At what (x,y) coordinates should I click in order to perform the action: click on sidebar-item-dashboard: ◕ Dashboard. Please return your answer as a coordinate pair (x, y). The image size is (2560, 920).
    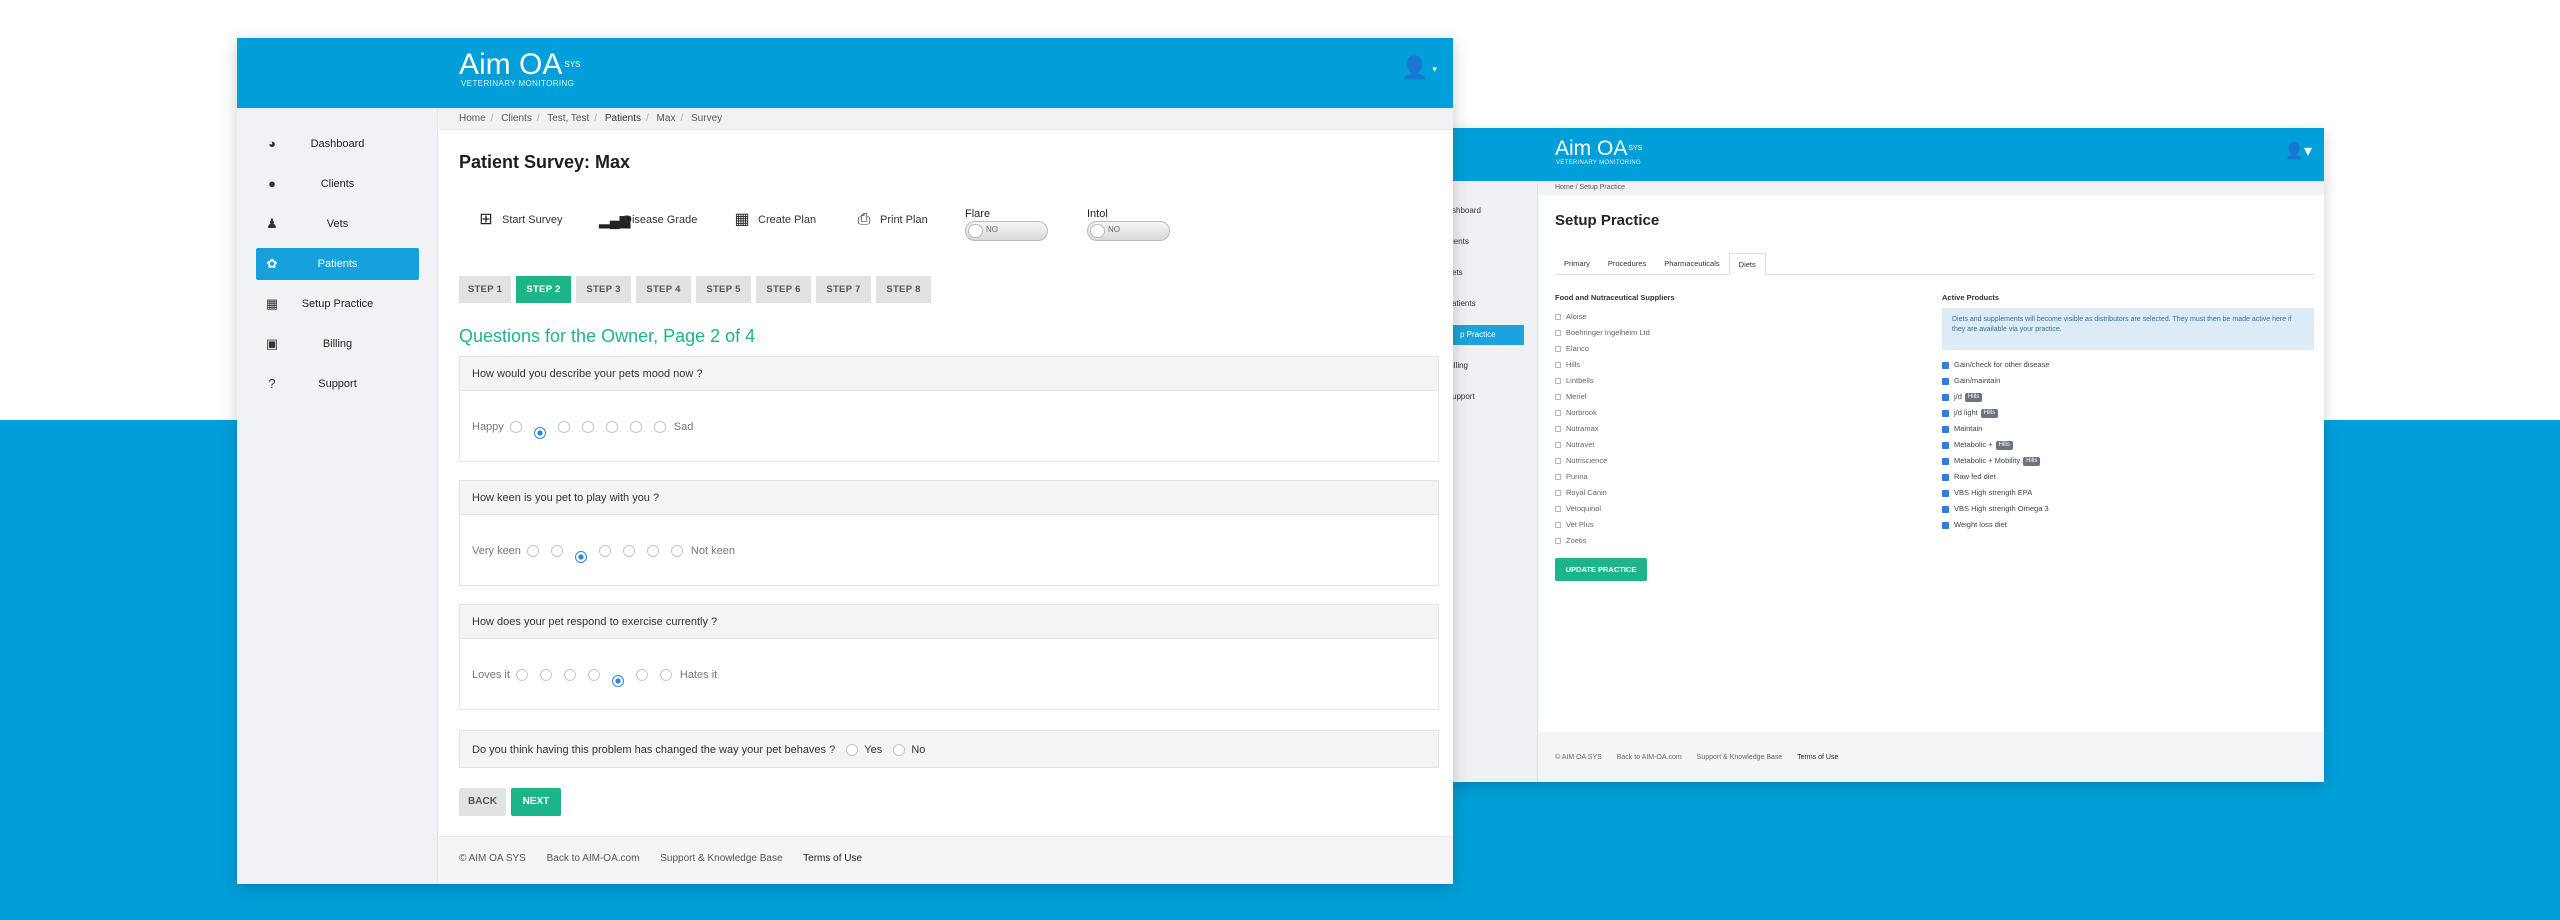
    Looking at the image, I should click on (337, 144).